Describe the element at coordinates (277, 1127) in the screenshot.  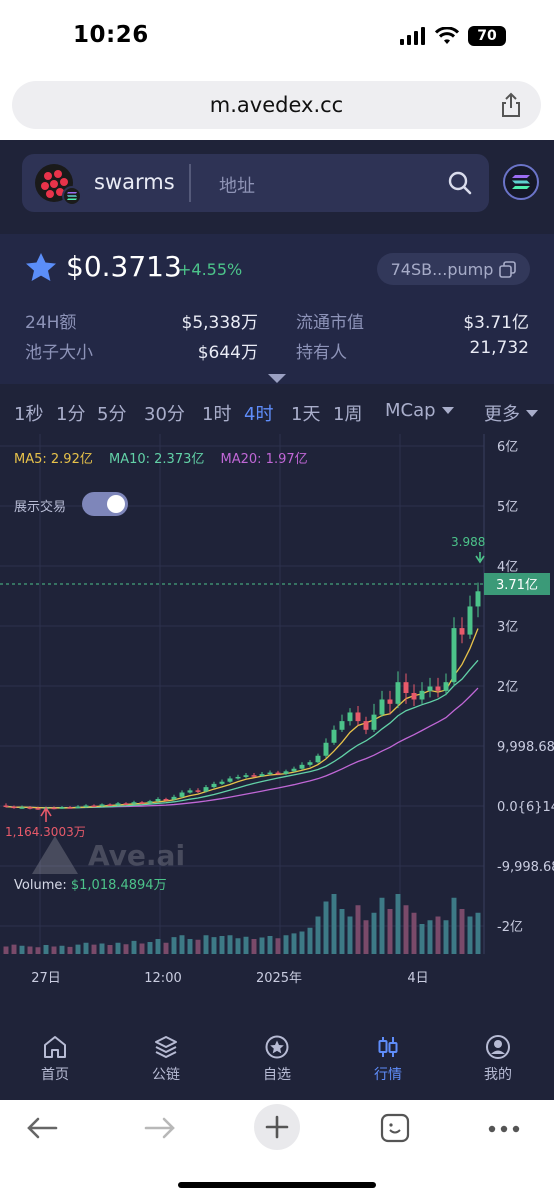
I see `new-tab-button` at that location.